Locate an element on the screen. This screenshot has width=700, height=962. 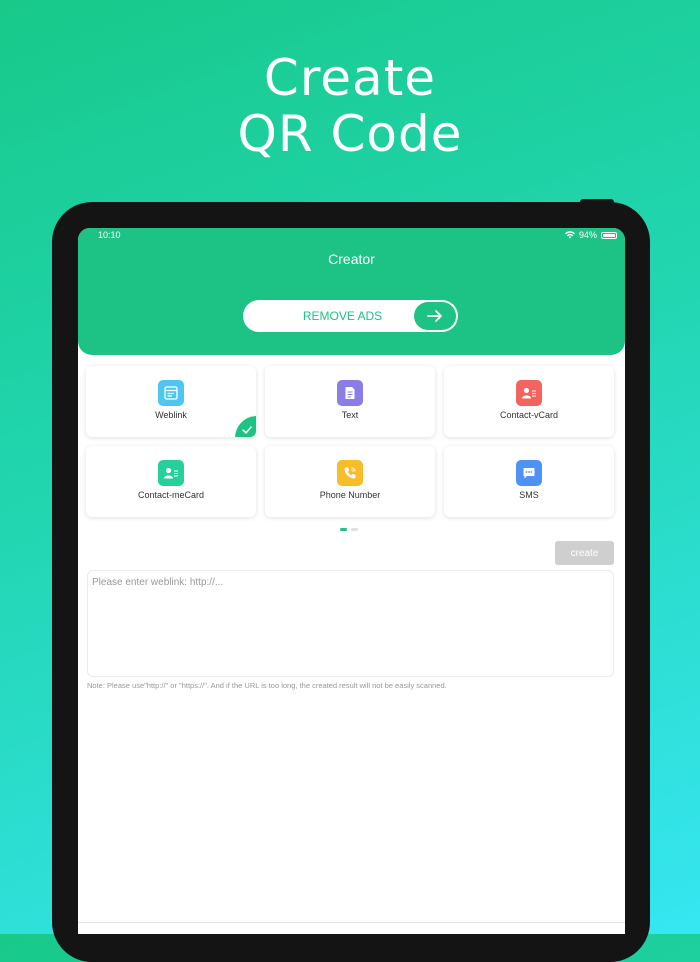
page-dot is located at coordinates (354, 529).